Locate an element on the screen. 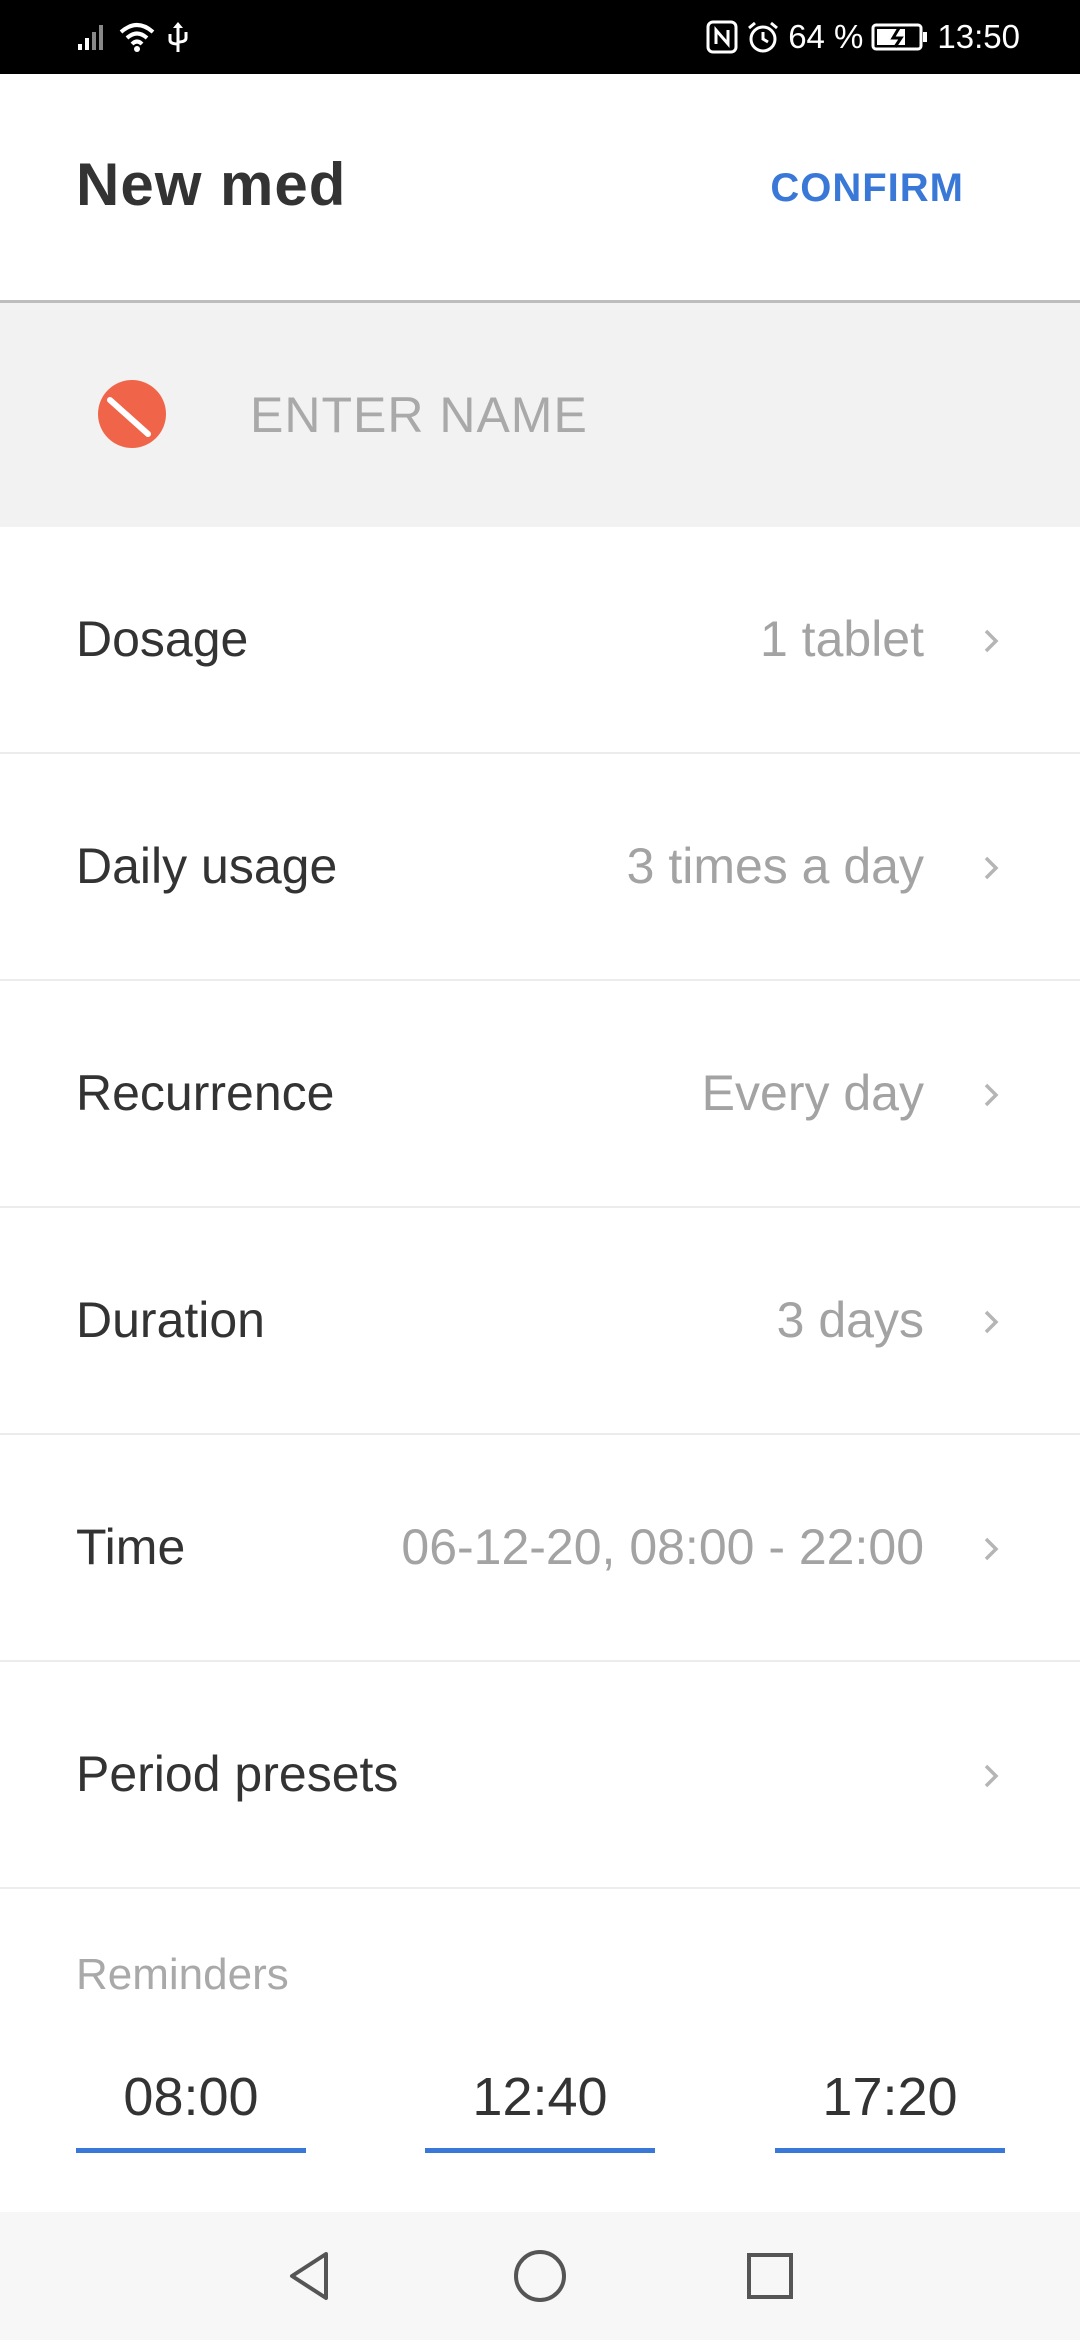 Image resolution: width=1080 pixels, height=2340 pixels. reminder-time-1: 08:00 is located at coordinates (191, 2102).